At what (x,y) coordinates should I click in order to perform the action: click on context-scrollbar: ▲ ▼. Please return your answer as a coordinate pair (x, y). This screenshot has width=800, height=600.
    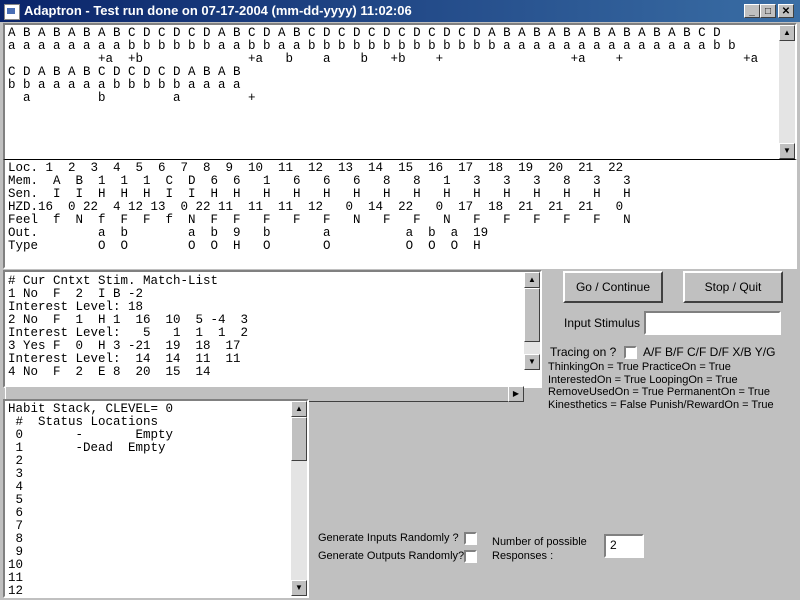
    Looking at the image, I should click on (532, 321).